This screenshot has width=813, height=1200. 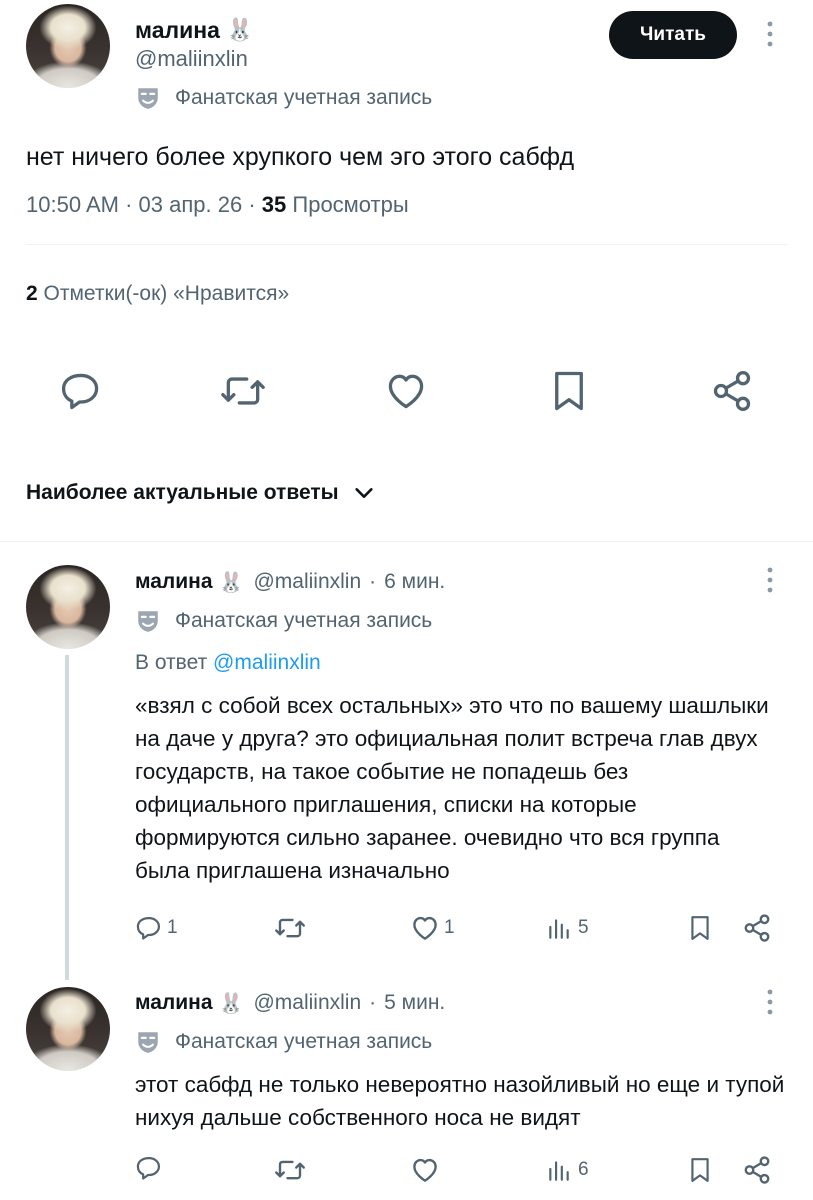 What do you see at coordinates (414, 582) in the screenshot?
I see `reply-time: 6 мин.` at bounding box center [414, 582].